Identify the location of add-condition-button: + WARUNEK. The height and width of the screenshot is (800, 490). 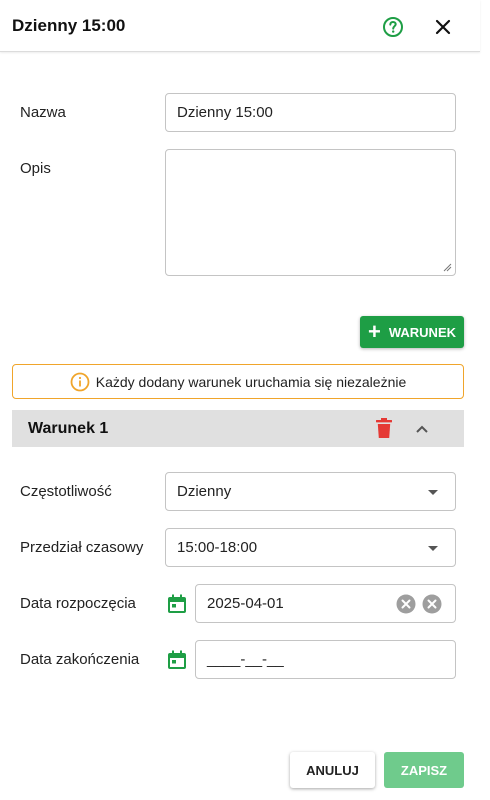
(412, 332).